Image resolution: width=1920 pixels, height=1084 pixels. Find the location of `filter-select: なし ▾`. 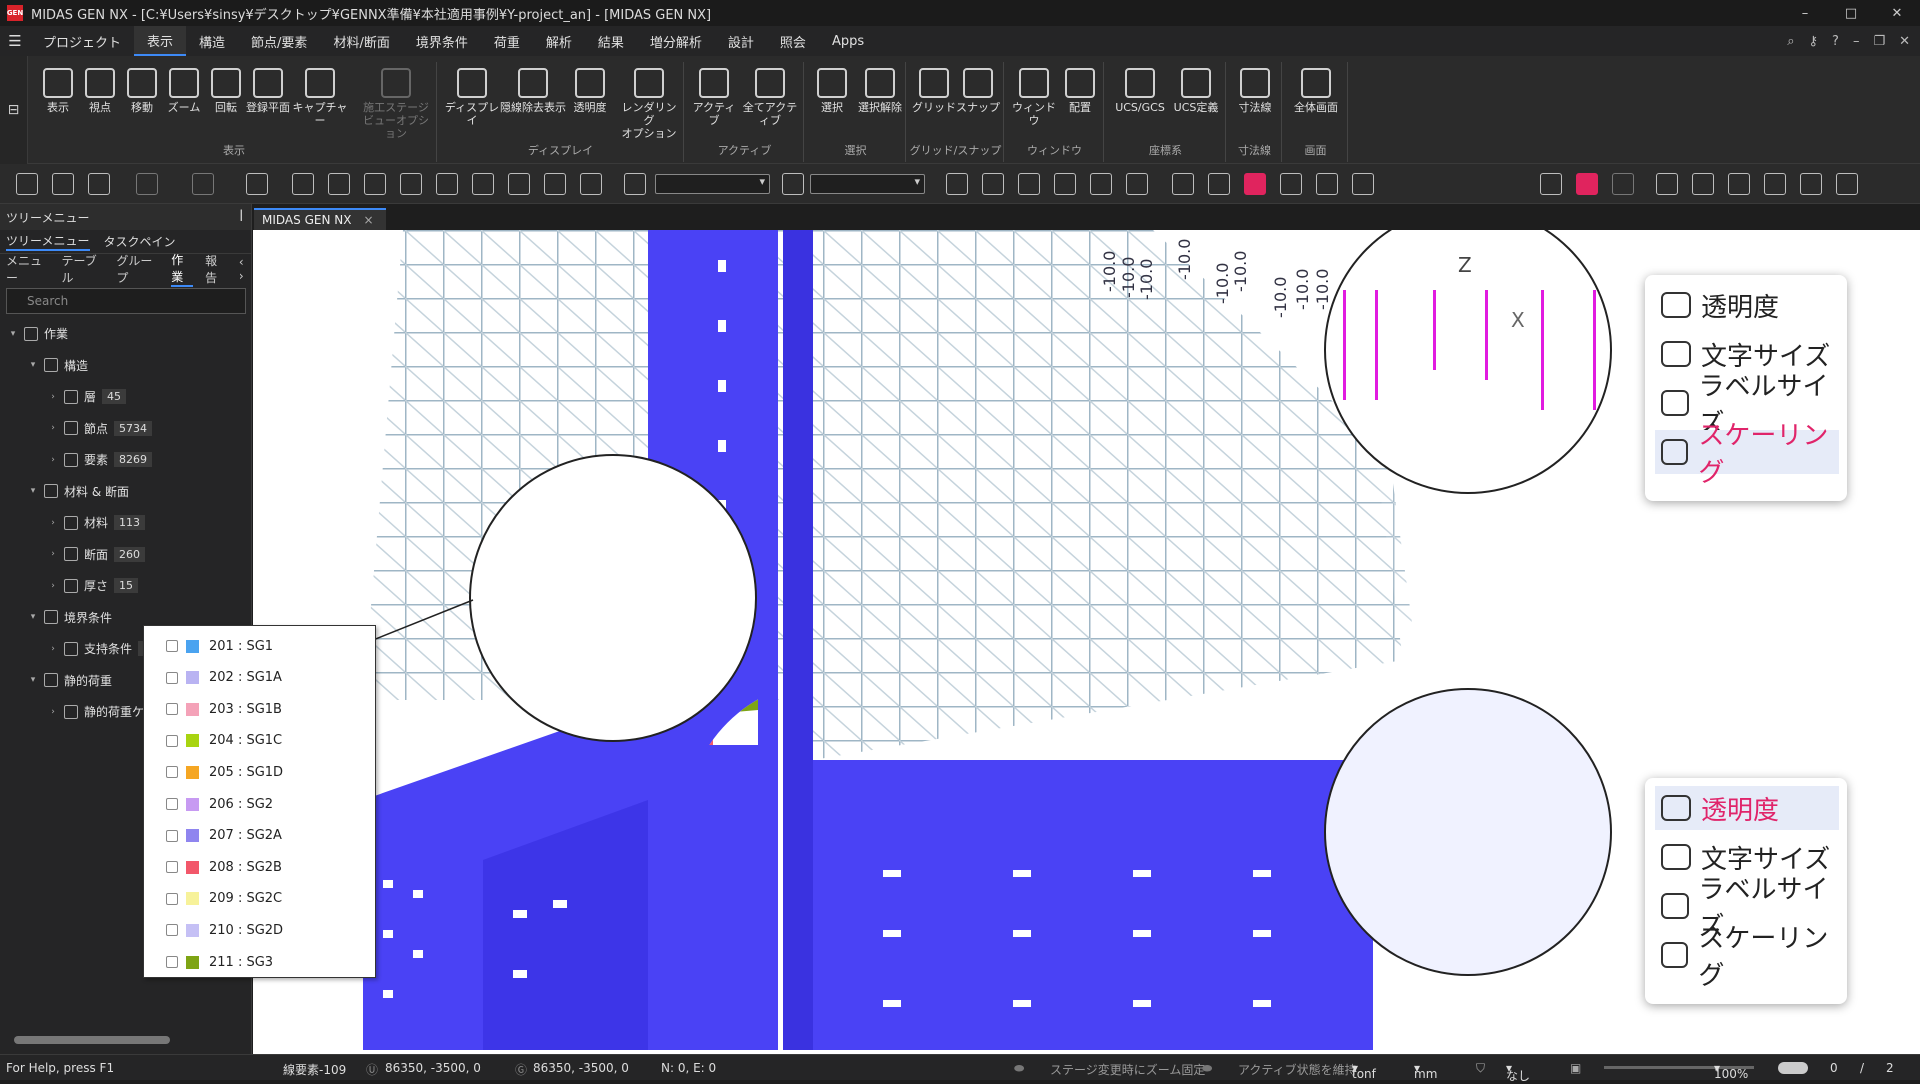

filter-select: なし ▾ is located at coordinates (1518, 1072).